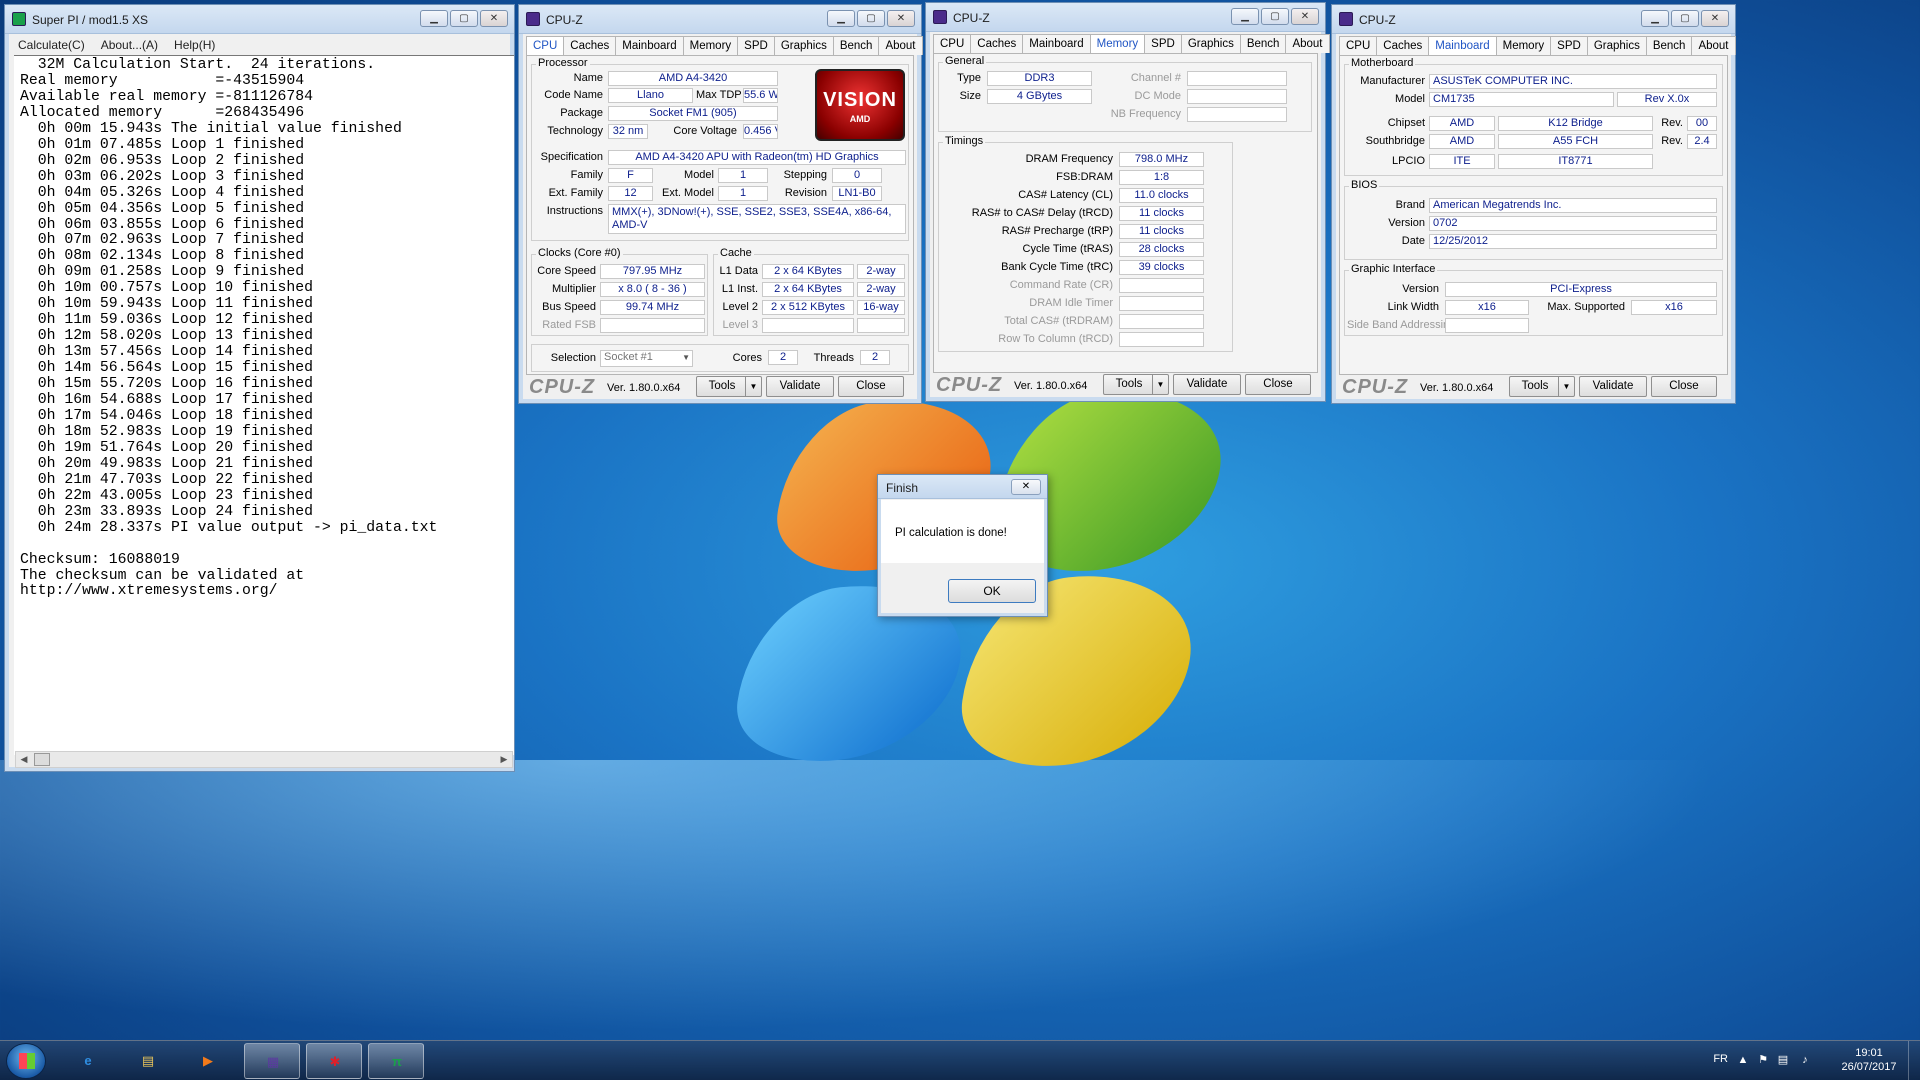 The width and height of the screenshot is (1920, 1080). Describe the element at coordinates (208, 1061) in the screenshot. I see `taskbar-mediaplayer-button: ▶` at that location.